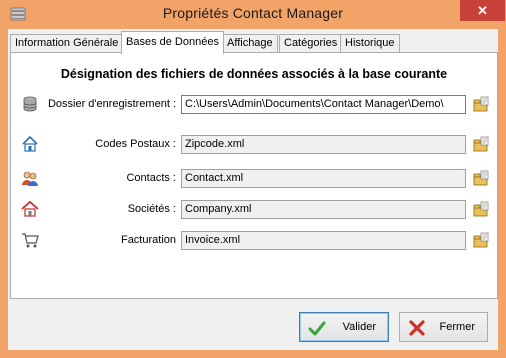  Describe the element at coordinates (148, 240) in the screenshot. I see `invoicing-label: Facturation` at that location.